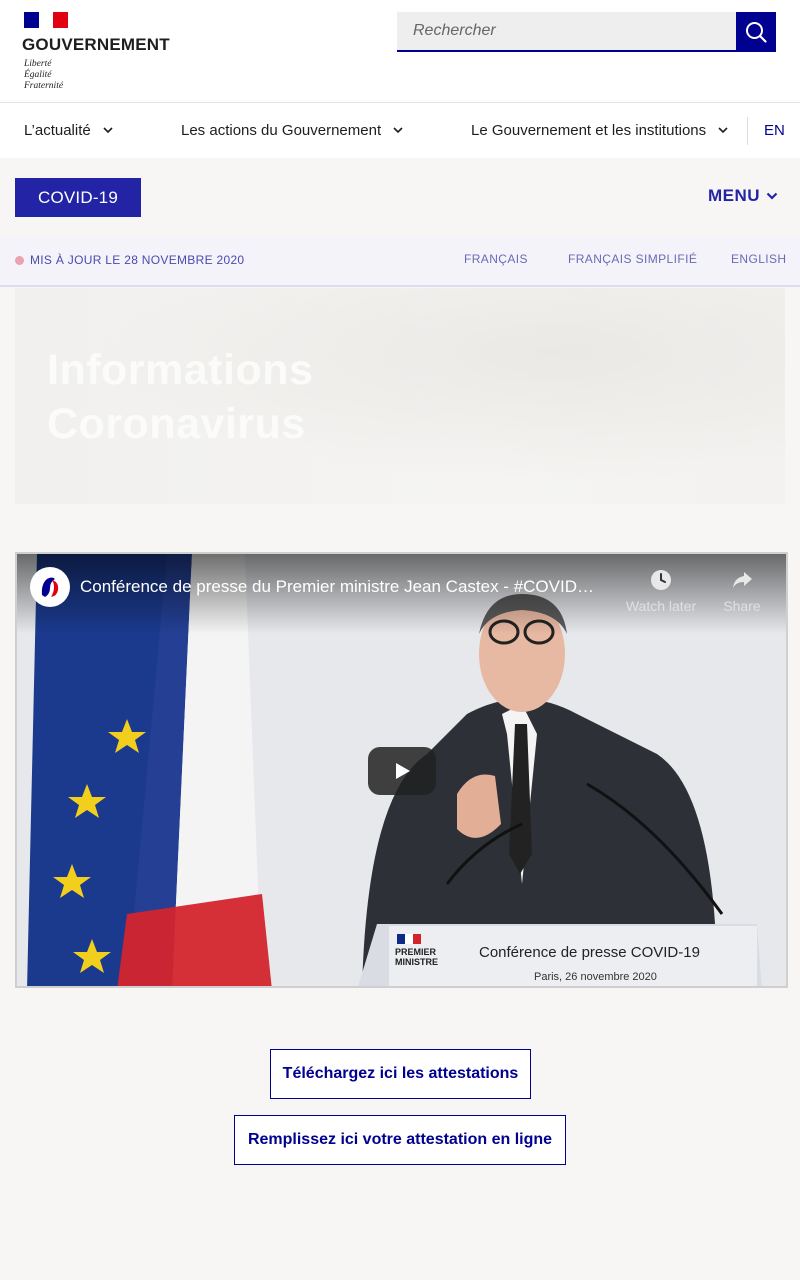  What do you see at coordinates (38, 75) in the screenshot?
I see `motto-line: Égalité` at bounding box center [38, 75].